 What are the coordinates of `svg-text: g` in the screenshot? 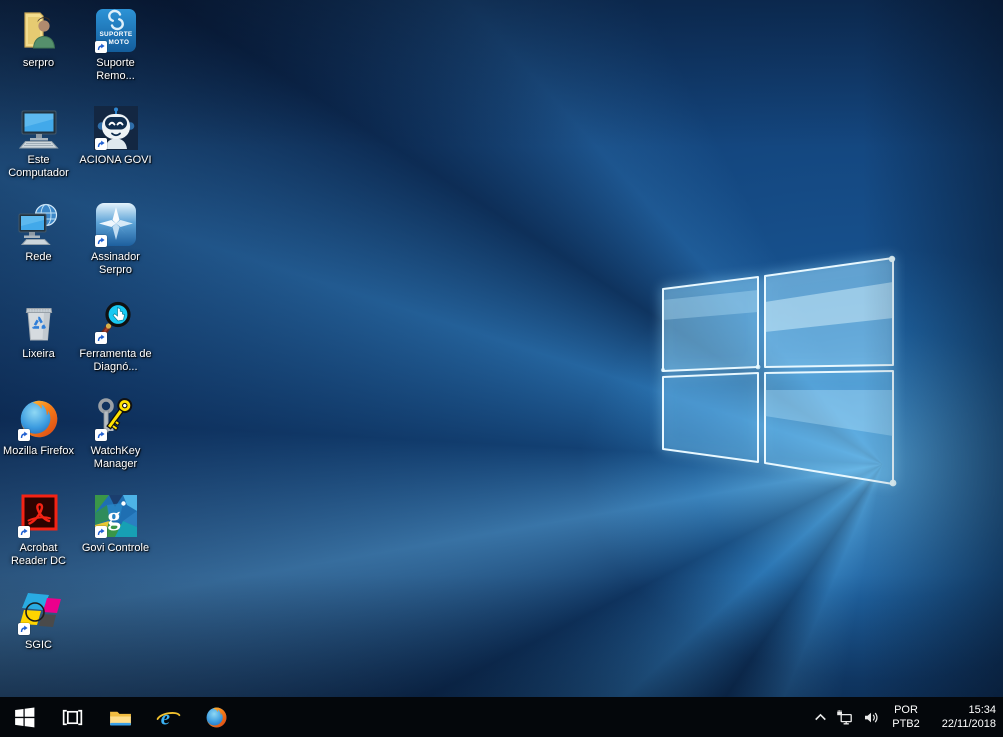 It's located at (113, 516).